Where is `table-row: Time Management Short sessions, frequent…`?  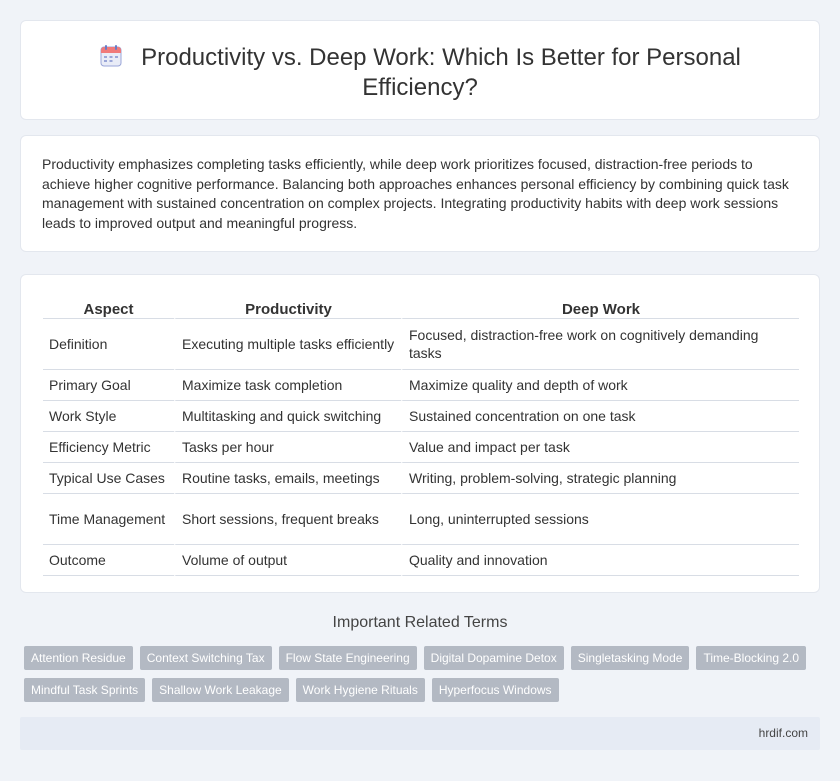 table-row: Time Management Short sessions, frequent… is located at coordinates (421, 519).